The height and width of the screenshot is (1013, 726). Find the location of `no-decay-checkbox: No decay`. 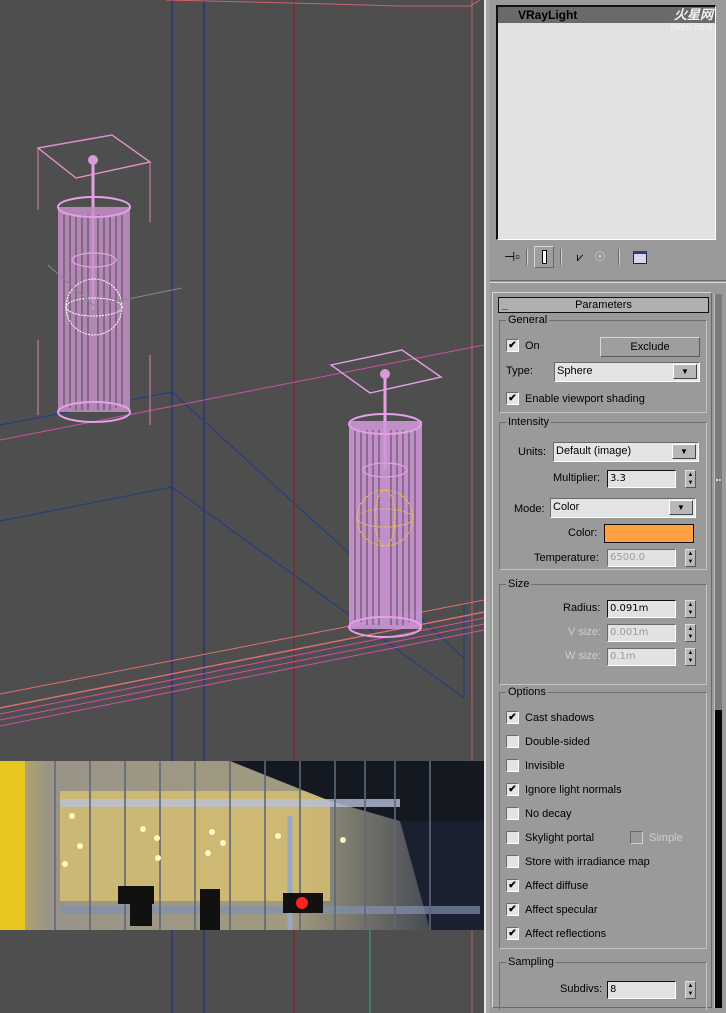

no-decay-checkbox: No decay is located at coordinates (538, 813).